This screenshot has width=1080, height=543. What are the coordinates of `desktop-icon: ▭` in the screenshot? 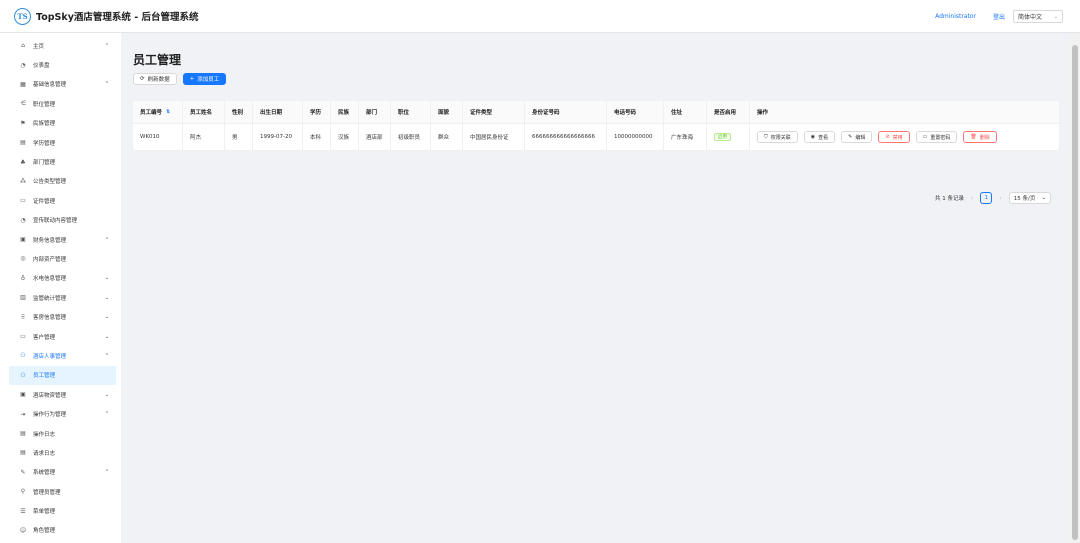 It's located at (23, 337).